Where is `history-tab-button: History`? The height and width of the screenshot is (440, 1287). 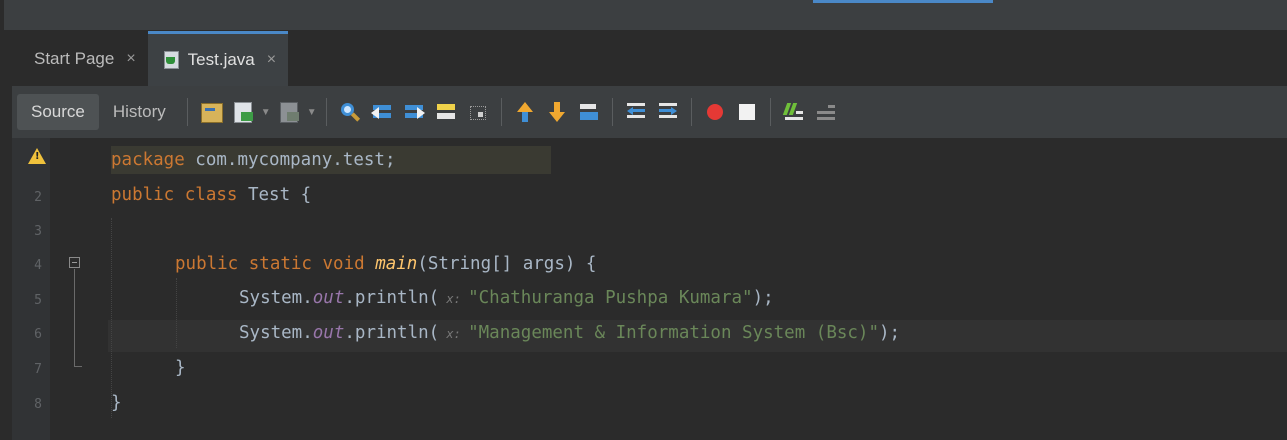
history-tab-button: History is located at coordinates (139, 112).